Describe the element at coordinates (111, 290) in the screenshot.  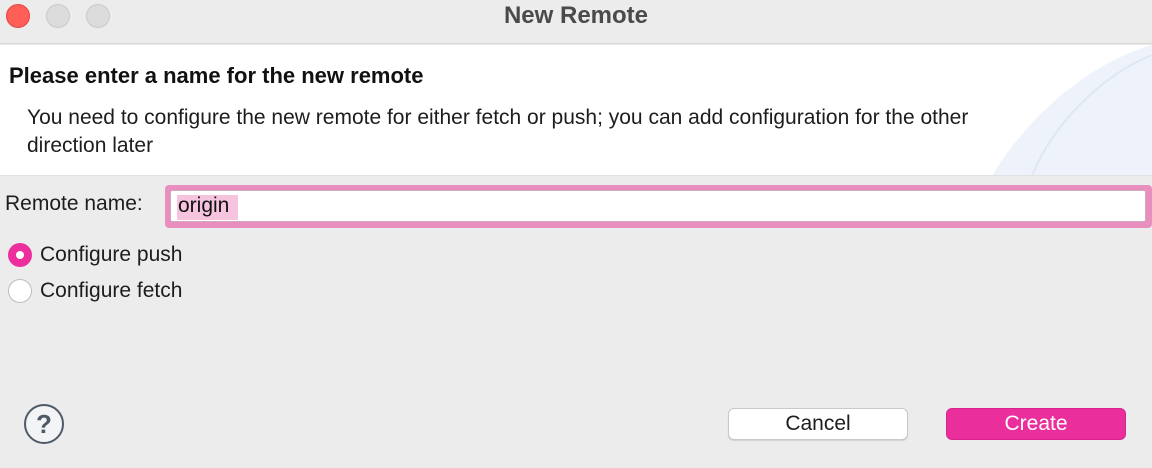
I see `configure-fetch-label: Configure fetch` at that location.